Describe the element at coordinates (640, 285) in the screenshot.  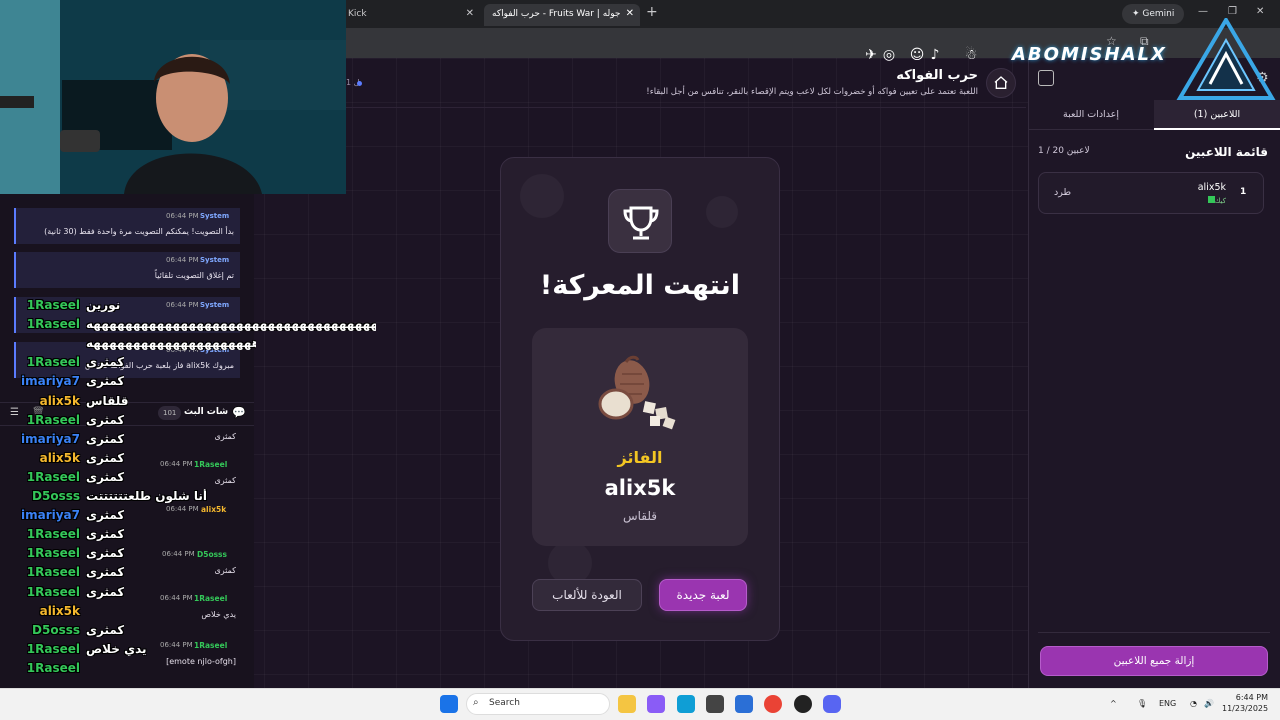
I see `battle-ended-title: انتهت المعركة!` at that location.